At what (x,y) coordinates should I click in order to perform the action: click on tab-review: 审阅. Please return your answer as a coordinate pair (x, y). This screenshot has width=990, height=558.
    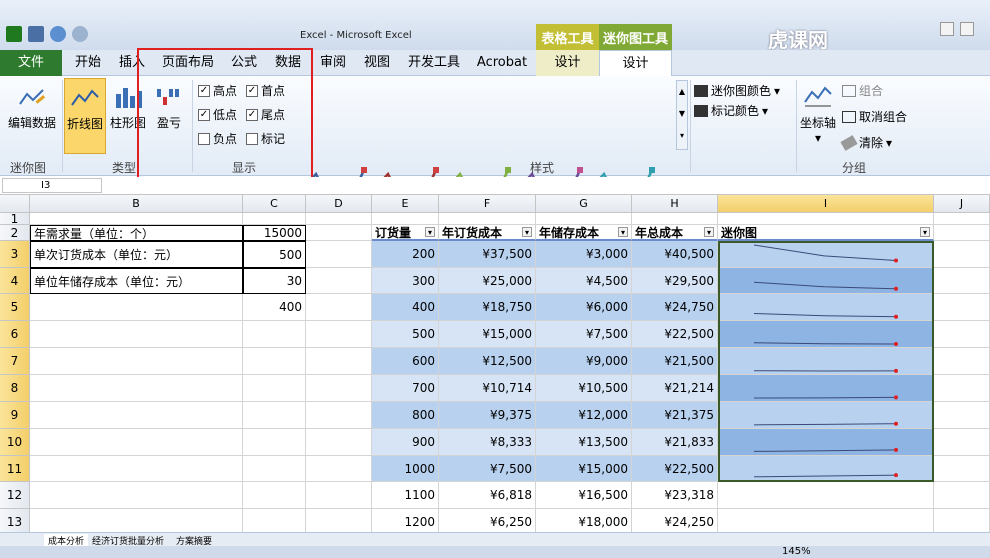
    Looking at the image, I should click on (333, 63).